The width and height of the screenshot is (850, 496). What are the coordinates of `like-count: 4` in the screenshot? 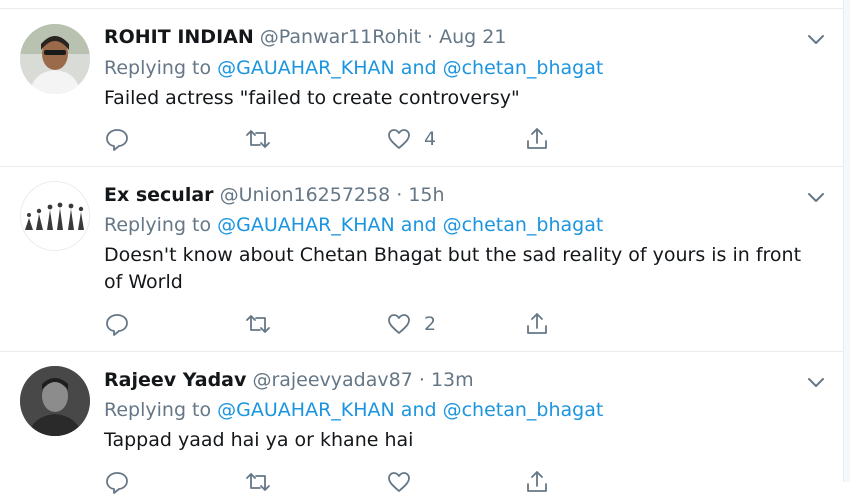 It's located at (430, 139).